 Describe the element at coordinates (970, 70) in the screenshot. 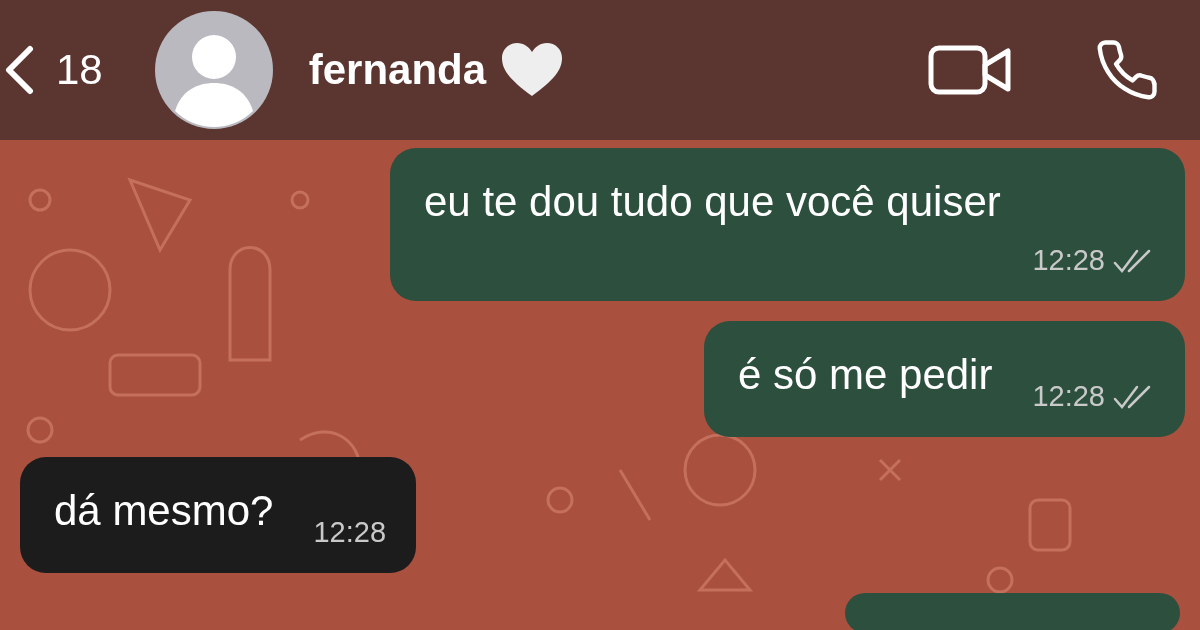

I see `video-call-icon` at that location.